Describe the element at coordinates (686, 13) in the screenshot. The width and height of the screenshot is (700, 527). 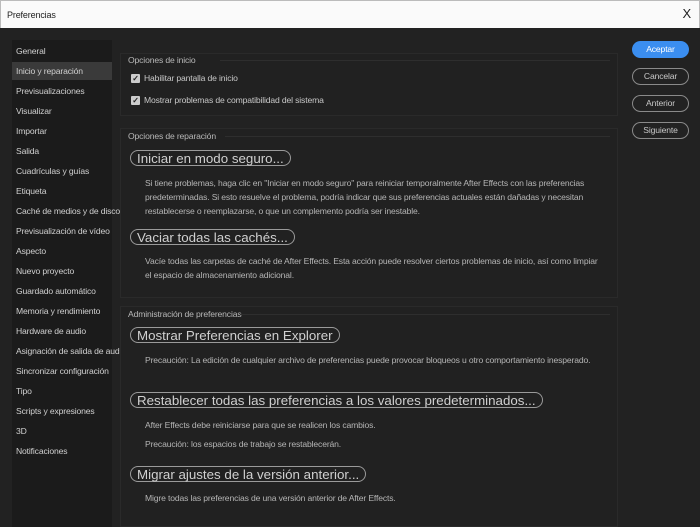
I see `close-icon: X` at that location.